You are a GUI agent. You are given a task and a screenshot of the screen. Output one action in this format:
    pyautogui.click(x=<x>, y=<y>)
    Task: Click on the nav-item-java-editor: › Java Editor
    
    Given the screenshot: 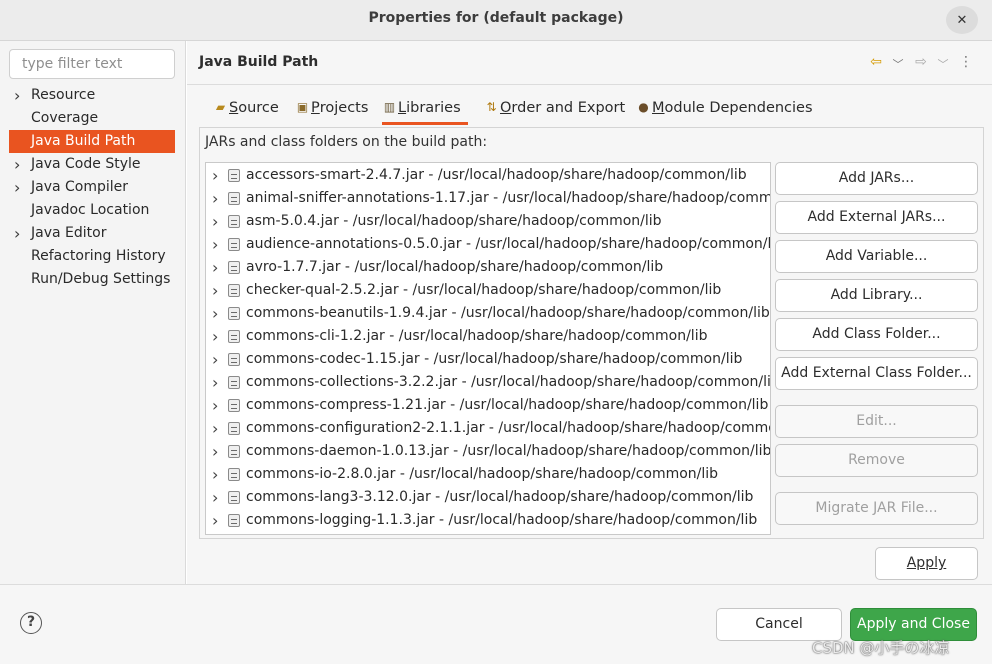 What is the action you would take?
    pyautogui.click(x=92, y=233)
    